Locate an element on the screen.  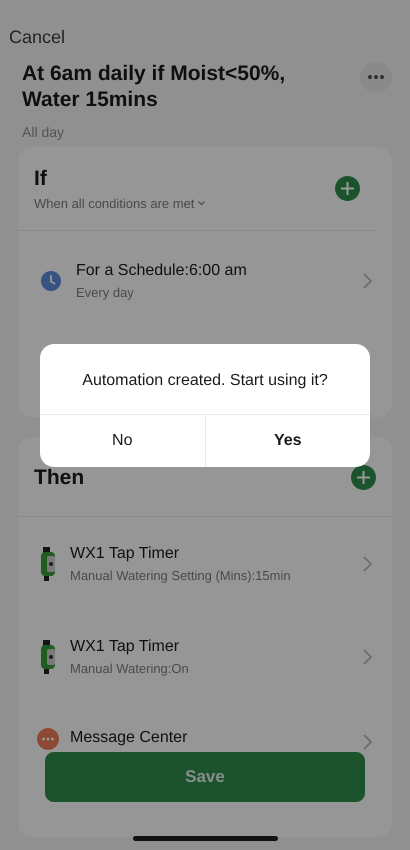
more-button is located at coordinates (376, 77).